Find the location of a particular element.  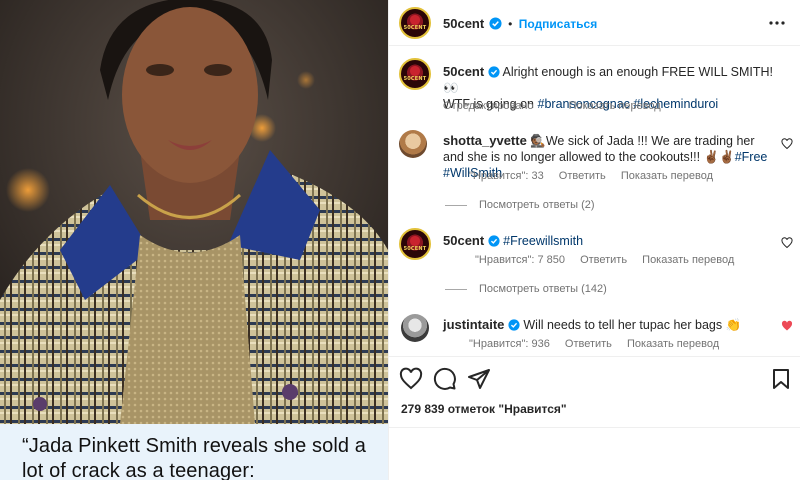

view-replies-button: Посмотреть ответы (142) is located at coordinates (526, 289).